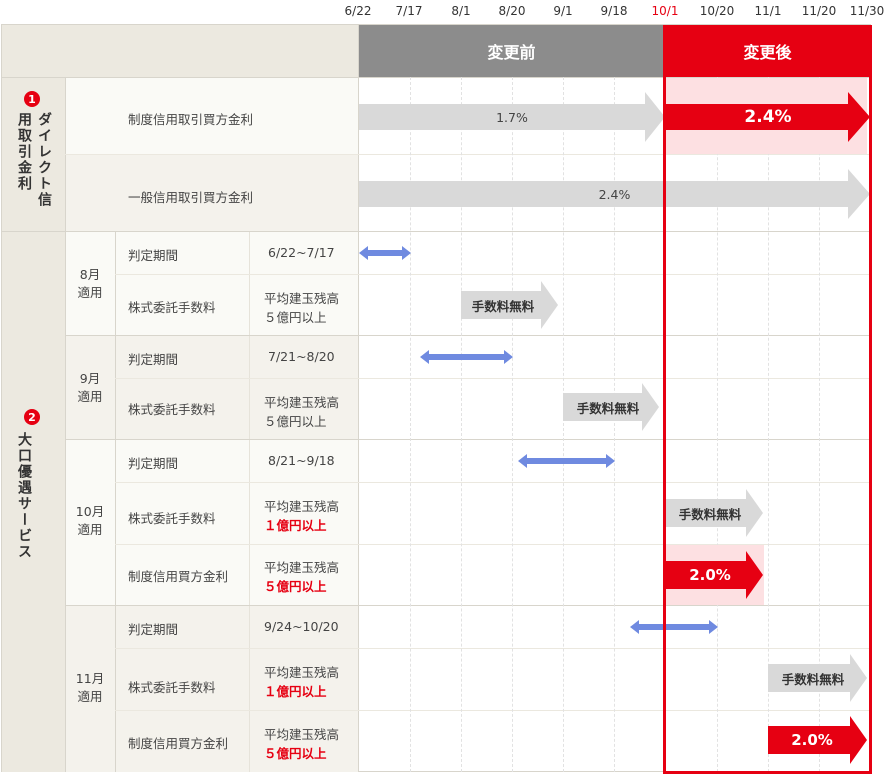 The width and height of the screenshot is (886, 775). Describe the element at coordinates (409, 11) in the screenshot. I see `date-tick: 7/17` at that location.